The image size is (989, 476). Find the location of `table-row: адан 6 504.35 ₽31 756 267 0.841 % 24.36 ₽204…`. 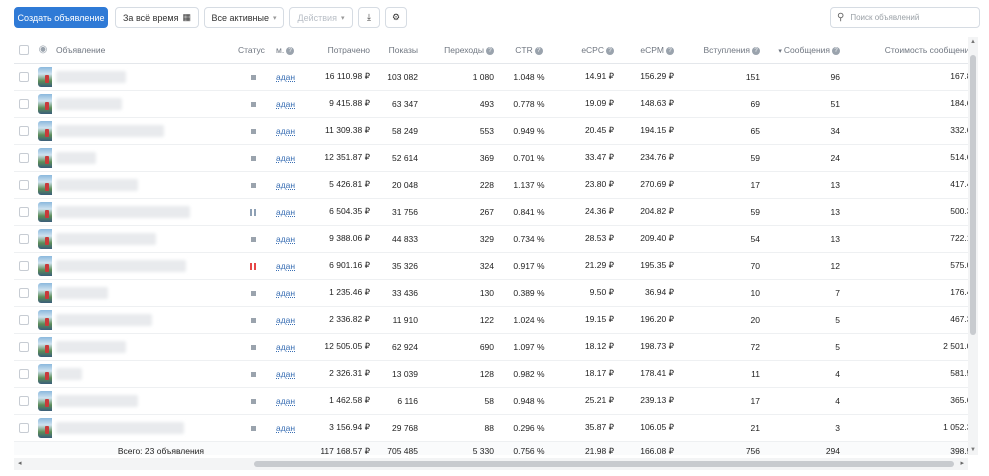

table-row: адан 6 504.35 ₽31 756 267 0.841 % 24.36 ₽204… is located at coordinates (491, 212).